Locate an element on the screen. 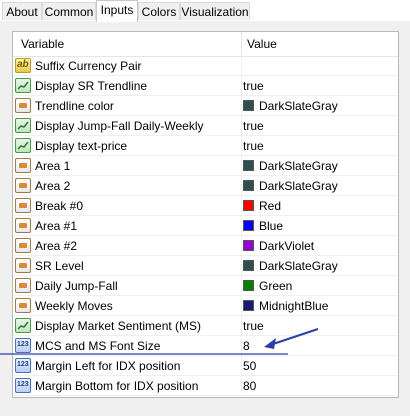 This screenshot has width=410, height=416. row-variable-name: SR Level is located at coordinates (59, 266).